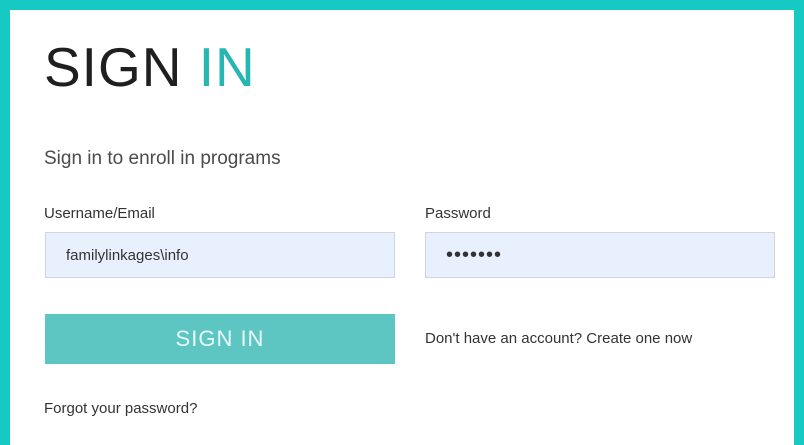 Image resolution: width=804 pixels, height=445 pixels. What do you see at coordinates (458, 213) in the screenshot?
I see `password-label: Password` at bounding box center [458, 213].